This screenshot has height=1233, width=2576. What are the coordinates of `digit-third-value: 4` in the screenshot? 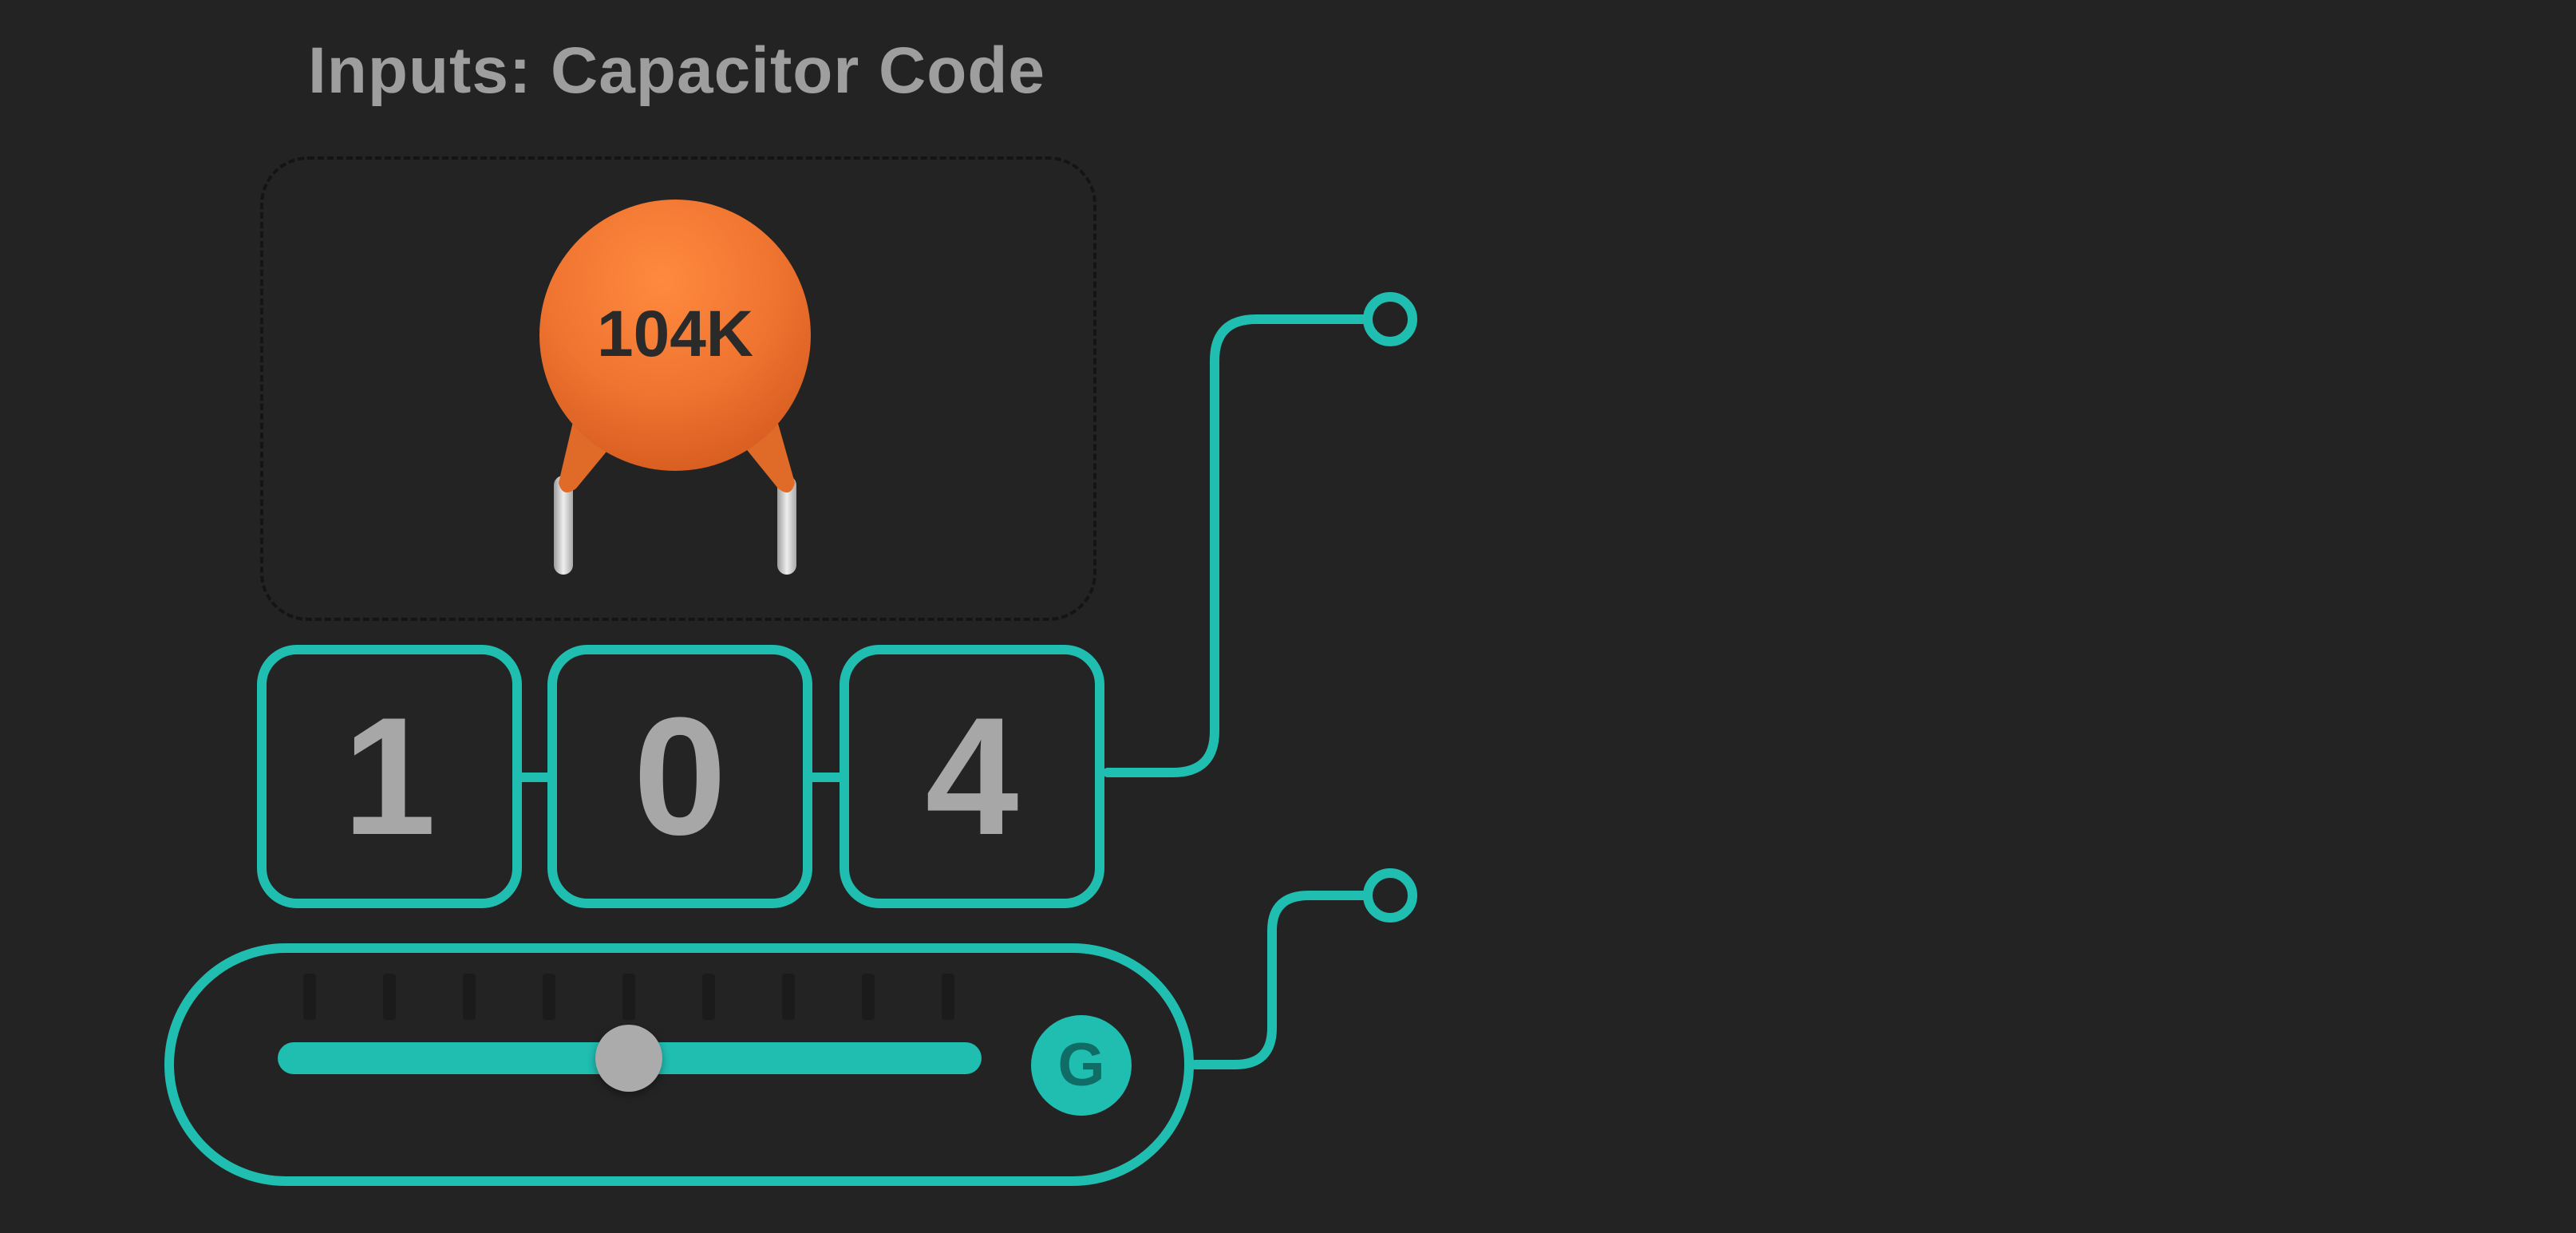 It's located at (972, 776).